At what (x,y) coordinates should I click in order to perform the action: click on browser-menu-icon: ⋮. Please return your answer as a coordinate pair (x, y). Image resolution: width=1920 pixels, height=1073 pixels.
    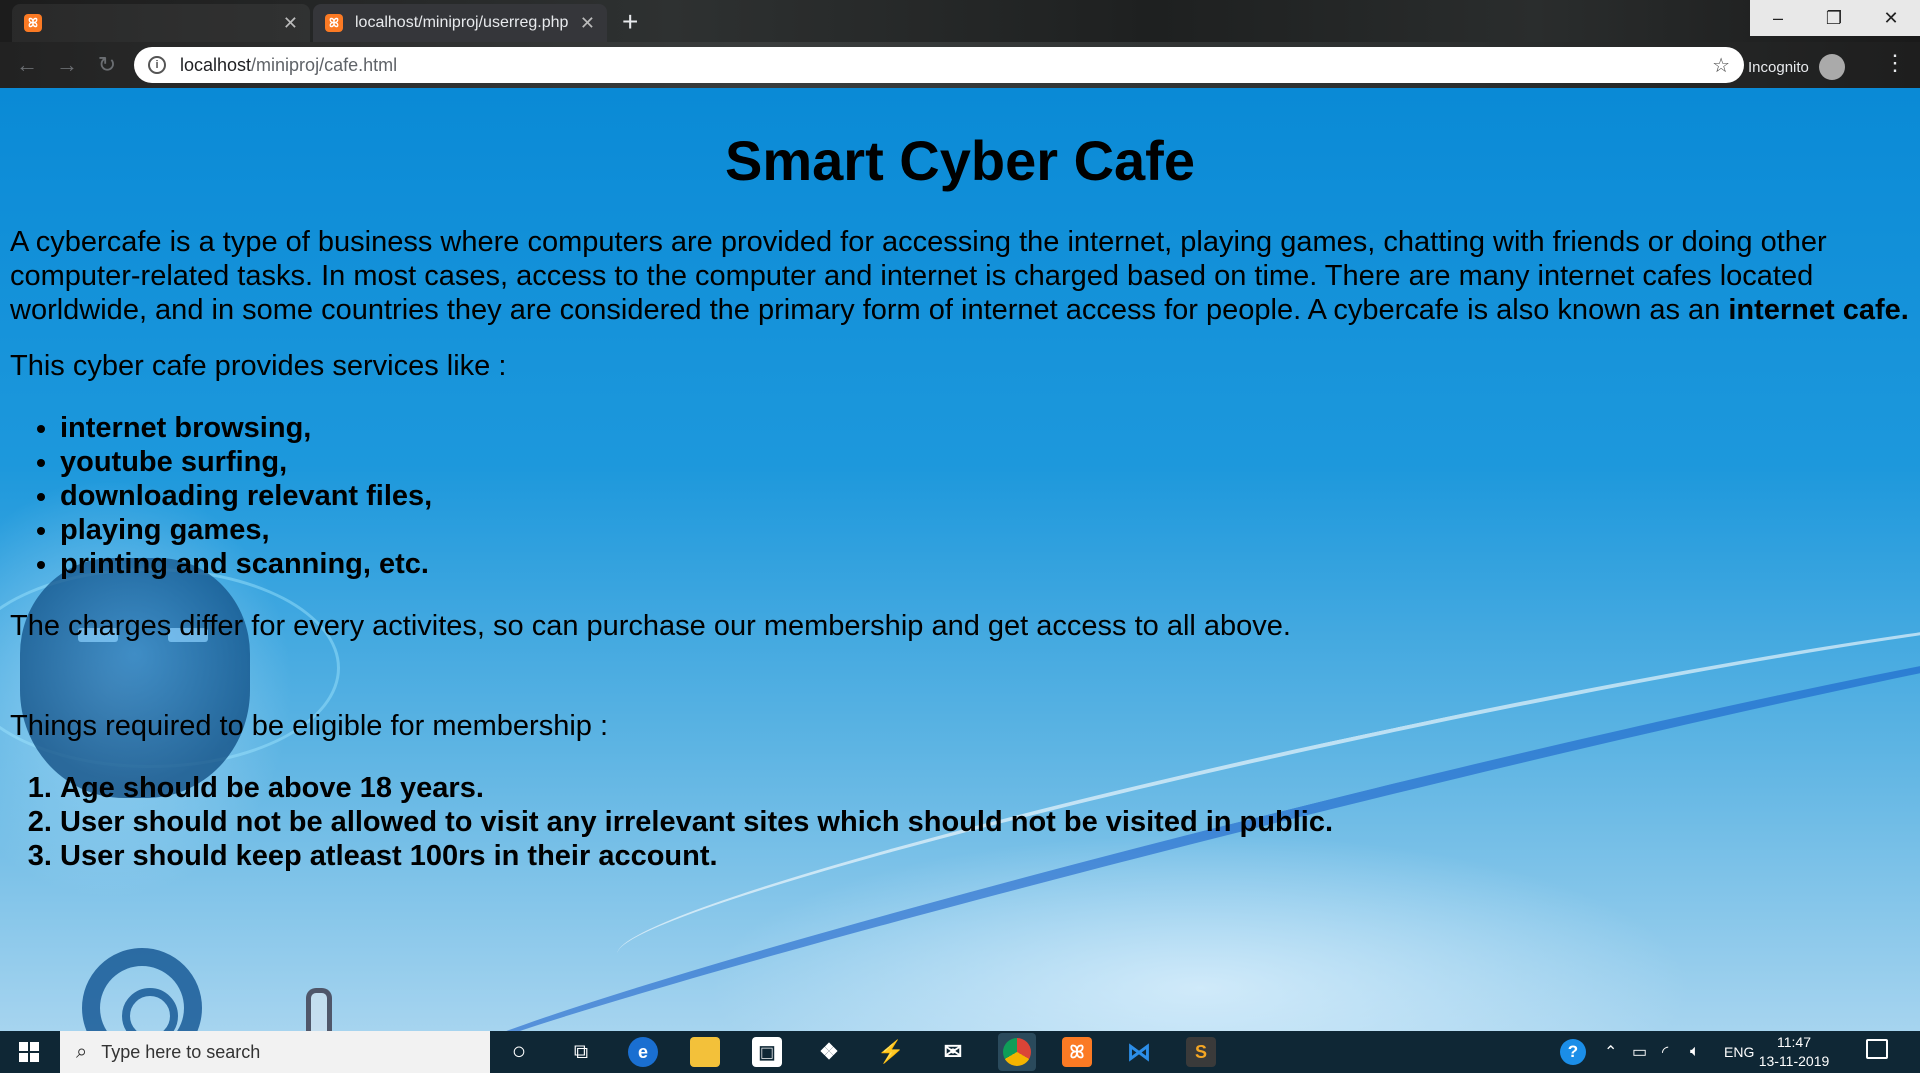
    Looking at the image, I should click on (1895, 63).